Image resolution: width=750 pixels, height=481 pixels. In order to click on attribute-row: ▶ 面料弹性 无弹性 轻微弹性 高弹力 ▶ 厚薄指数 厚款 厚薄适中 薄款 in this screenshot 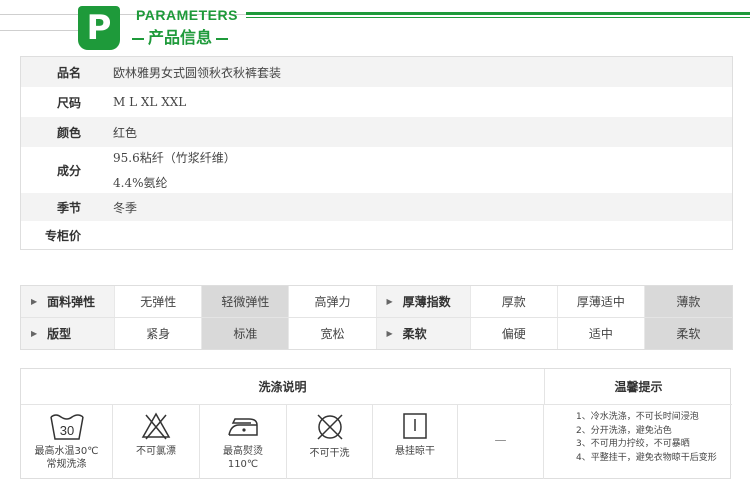, I will do `click(376, 301)`.